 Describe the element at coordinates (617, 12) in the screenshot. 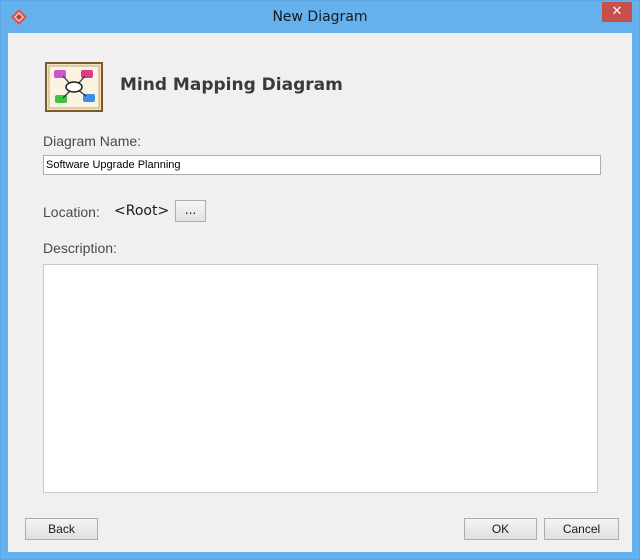

I see `close-button: ✕` at that location.